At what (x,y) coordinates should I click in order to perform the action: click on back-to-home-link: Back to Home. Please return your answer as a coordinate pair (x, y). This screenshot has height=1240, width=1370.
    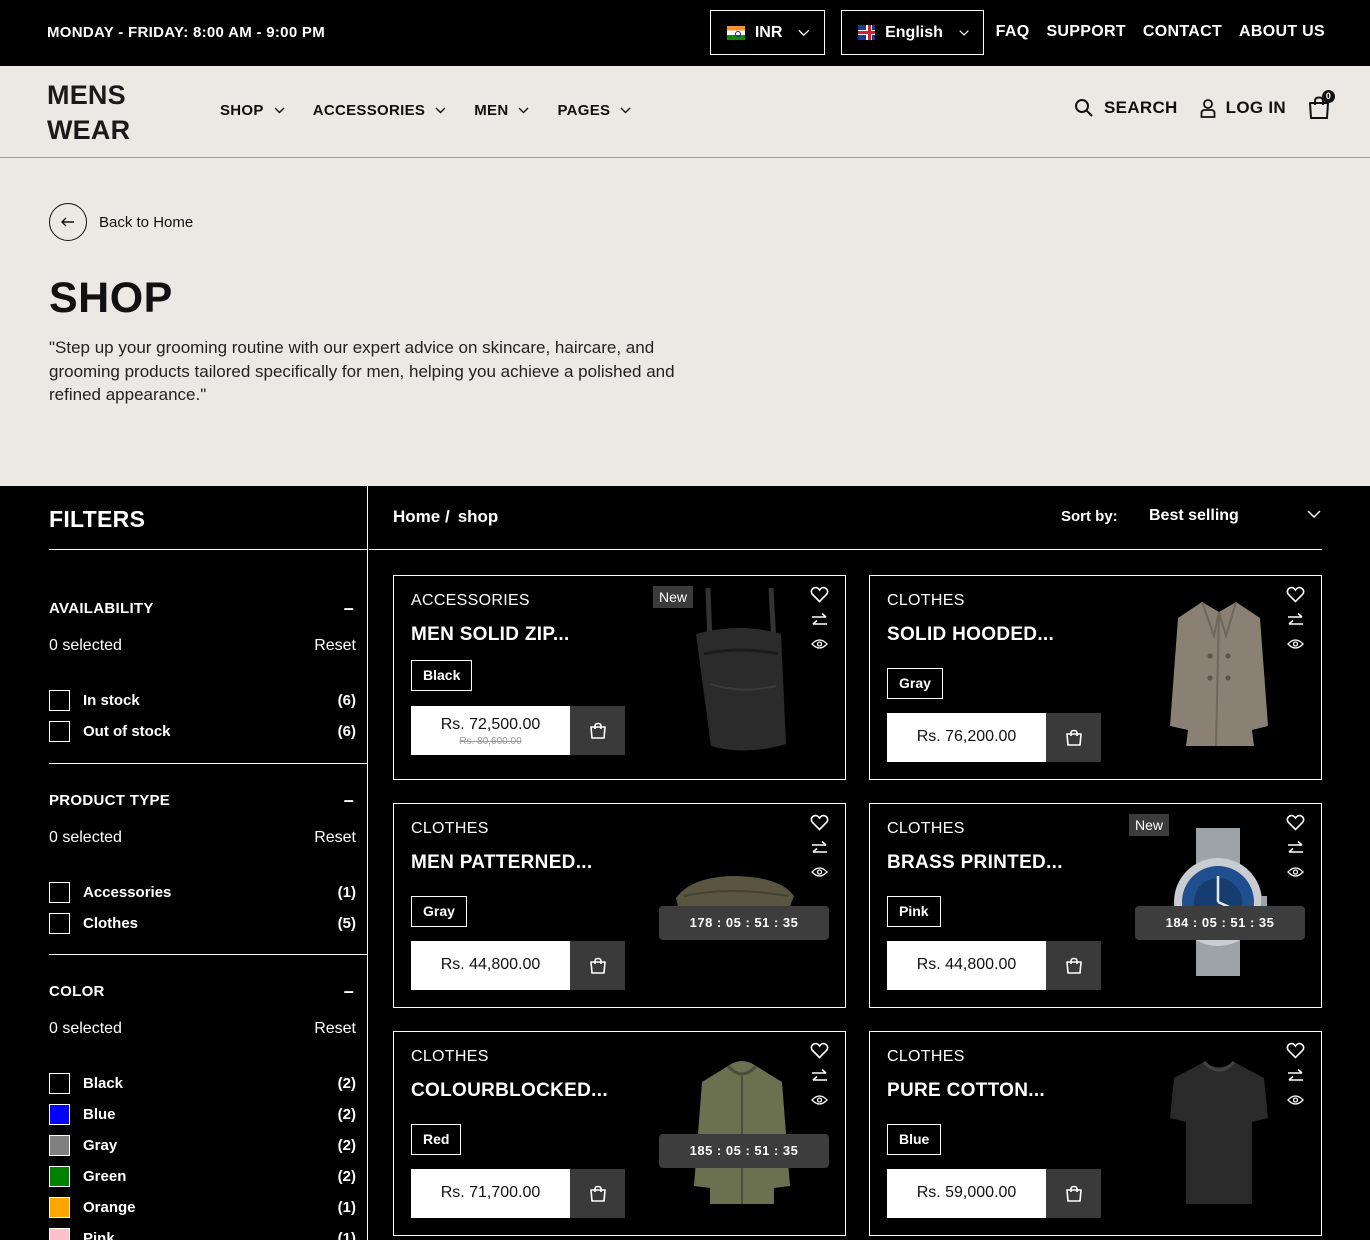
    Looking at the image, I should click on (121, 222).